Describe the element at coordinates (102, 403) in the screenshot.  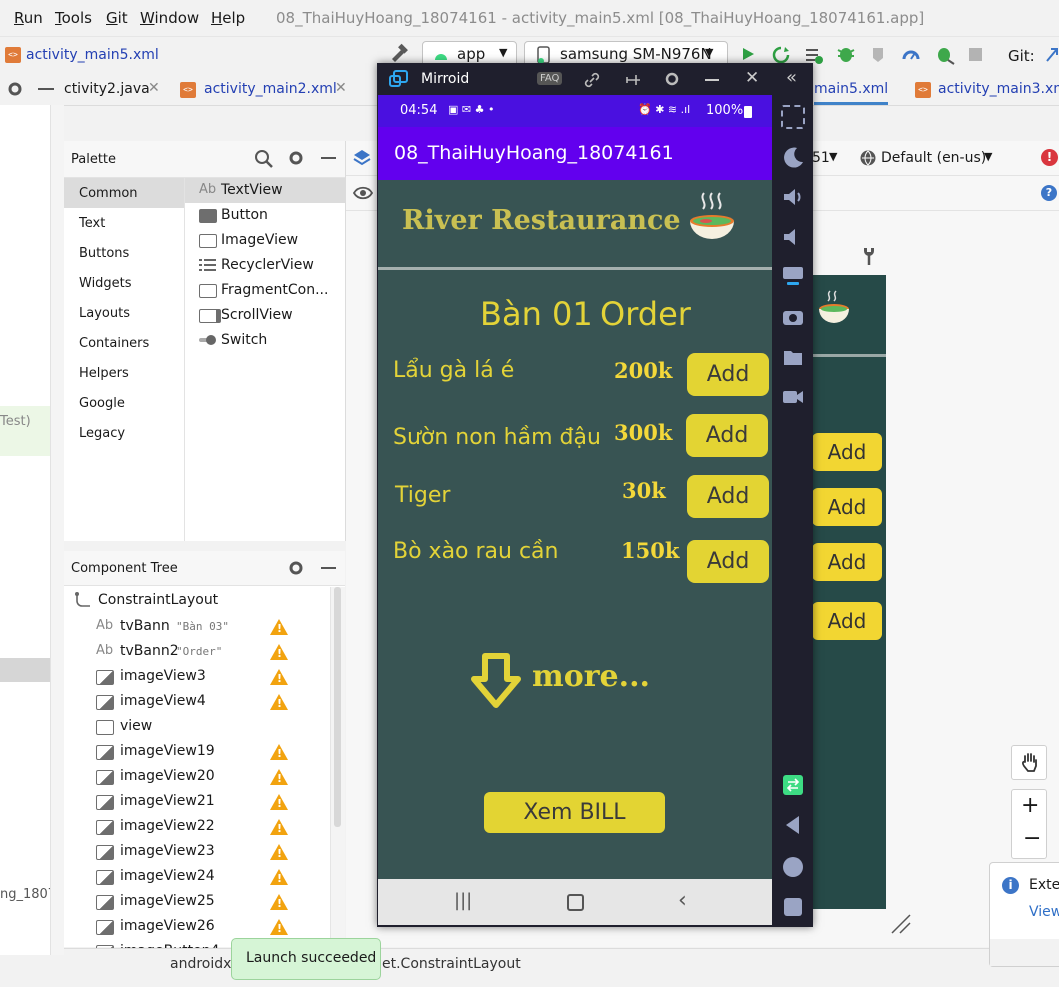
I see `category-google: Google` at that location.